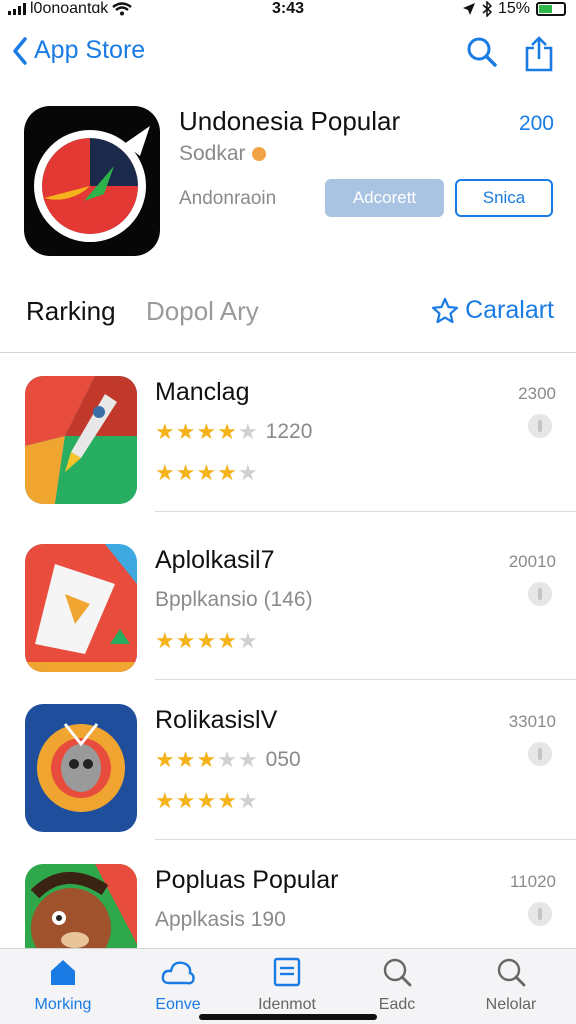 Image resolution: width=576 pixels, height=1024 pixels. What do you see at coordinates (63, 1004) in the screenshot?
I see `tabbar-label: Morking` at bounding box center [63, 1004].